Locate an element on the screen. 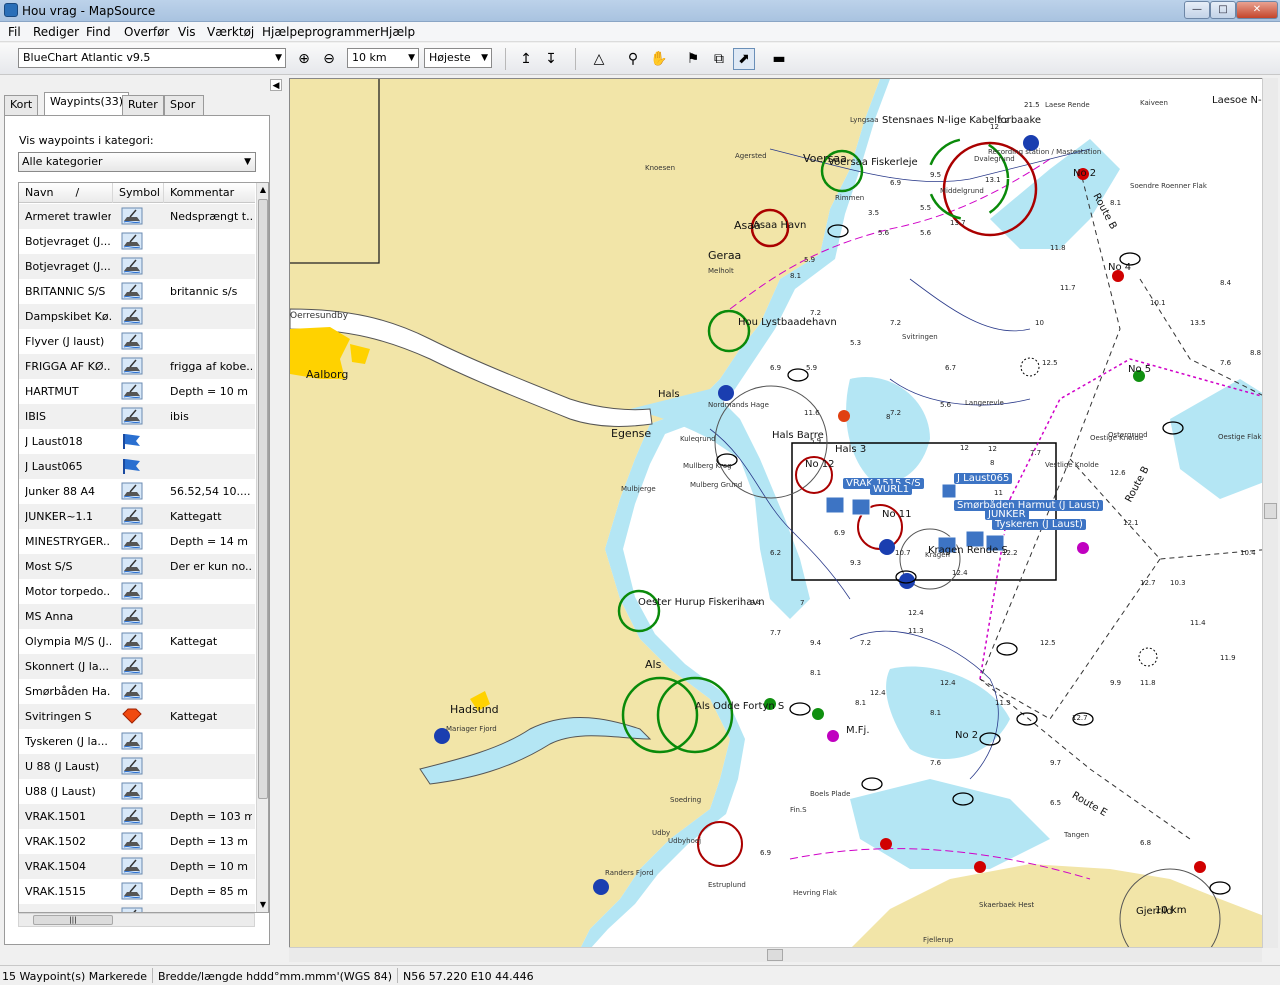 This screenshot has width=1280, height=985. close-button: ✕ is located at coordinates (1257, 10).